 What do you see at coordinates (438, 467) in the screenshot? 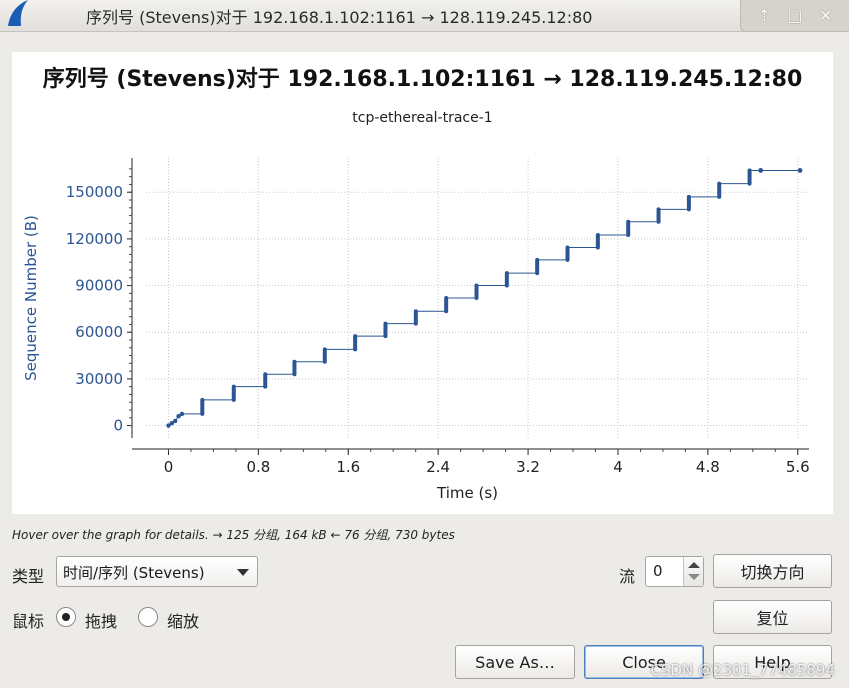
I see `x-tick-label: 2.4` at bounding box center [438, 467].